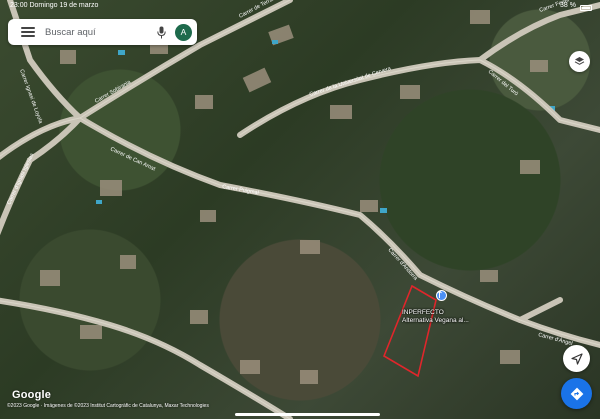 This screenshot has width=600, height=419. What do you see at coordinates (300, 6) in the screenshot?
I see `status-bar: 23:00 Domingo 19 de marzo 38 %` at bounding box center [300, 6].